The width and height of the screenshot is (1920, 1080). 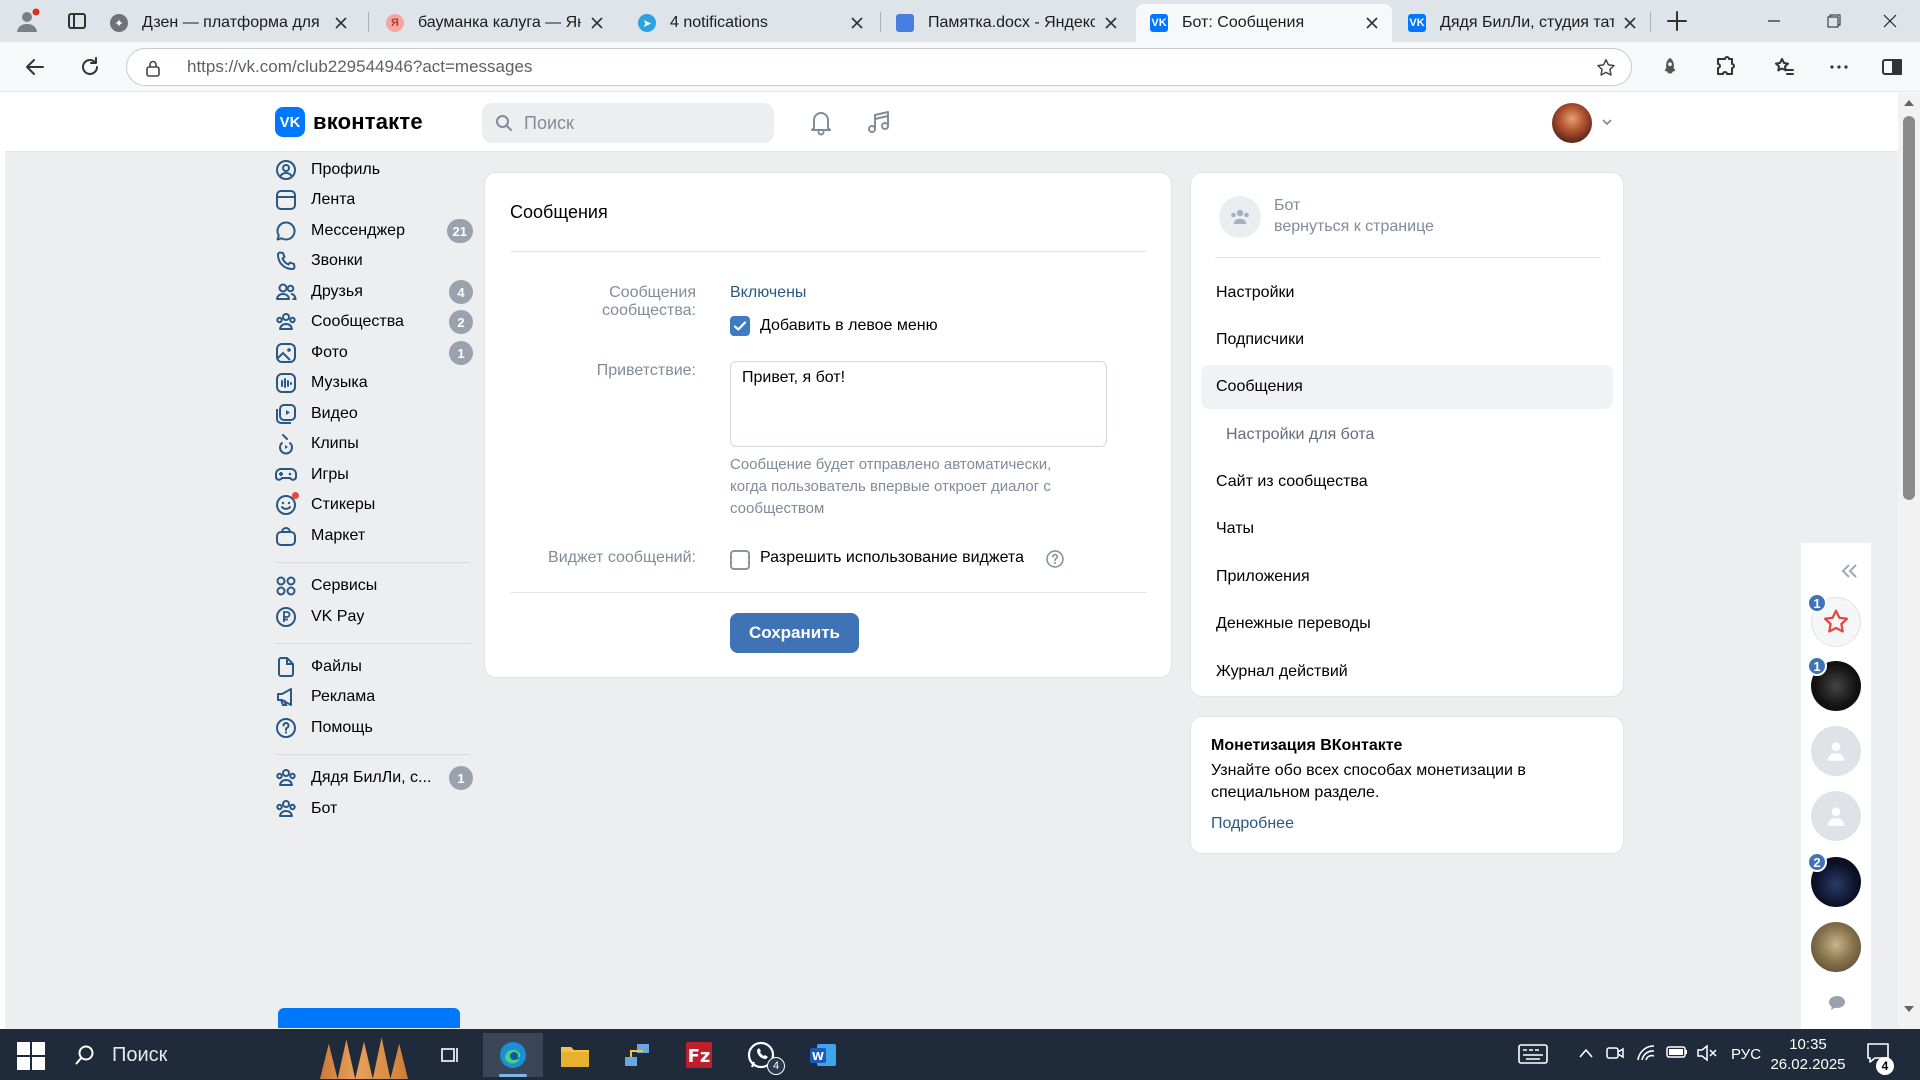 What do you see at coordinates (1607, 122) in the screenshot?
I see `chevron-down-icon` at bounding box center [1607, 122].